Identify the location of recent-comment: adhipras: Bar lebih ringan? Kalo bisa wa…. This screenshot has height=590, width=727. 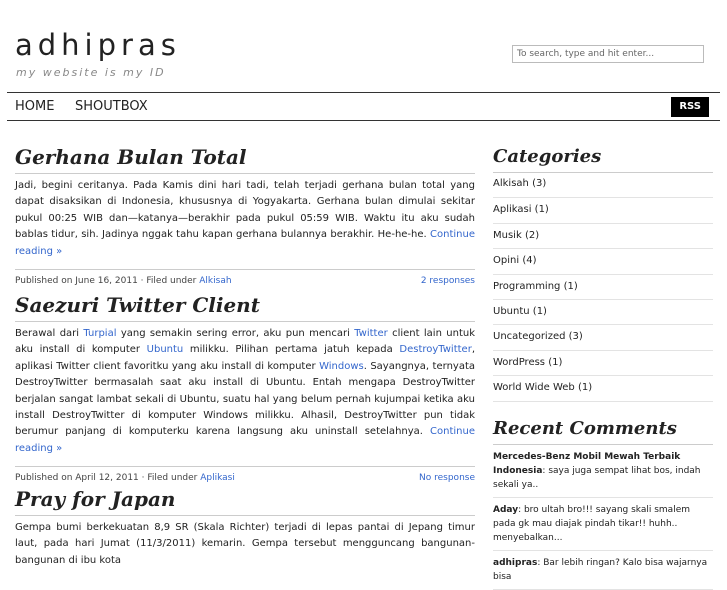
(603, 570).